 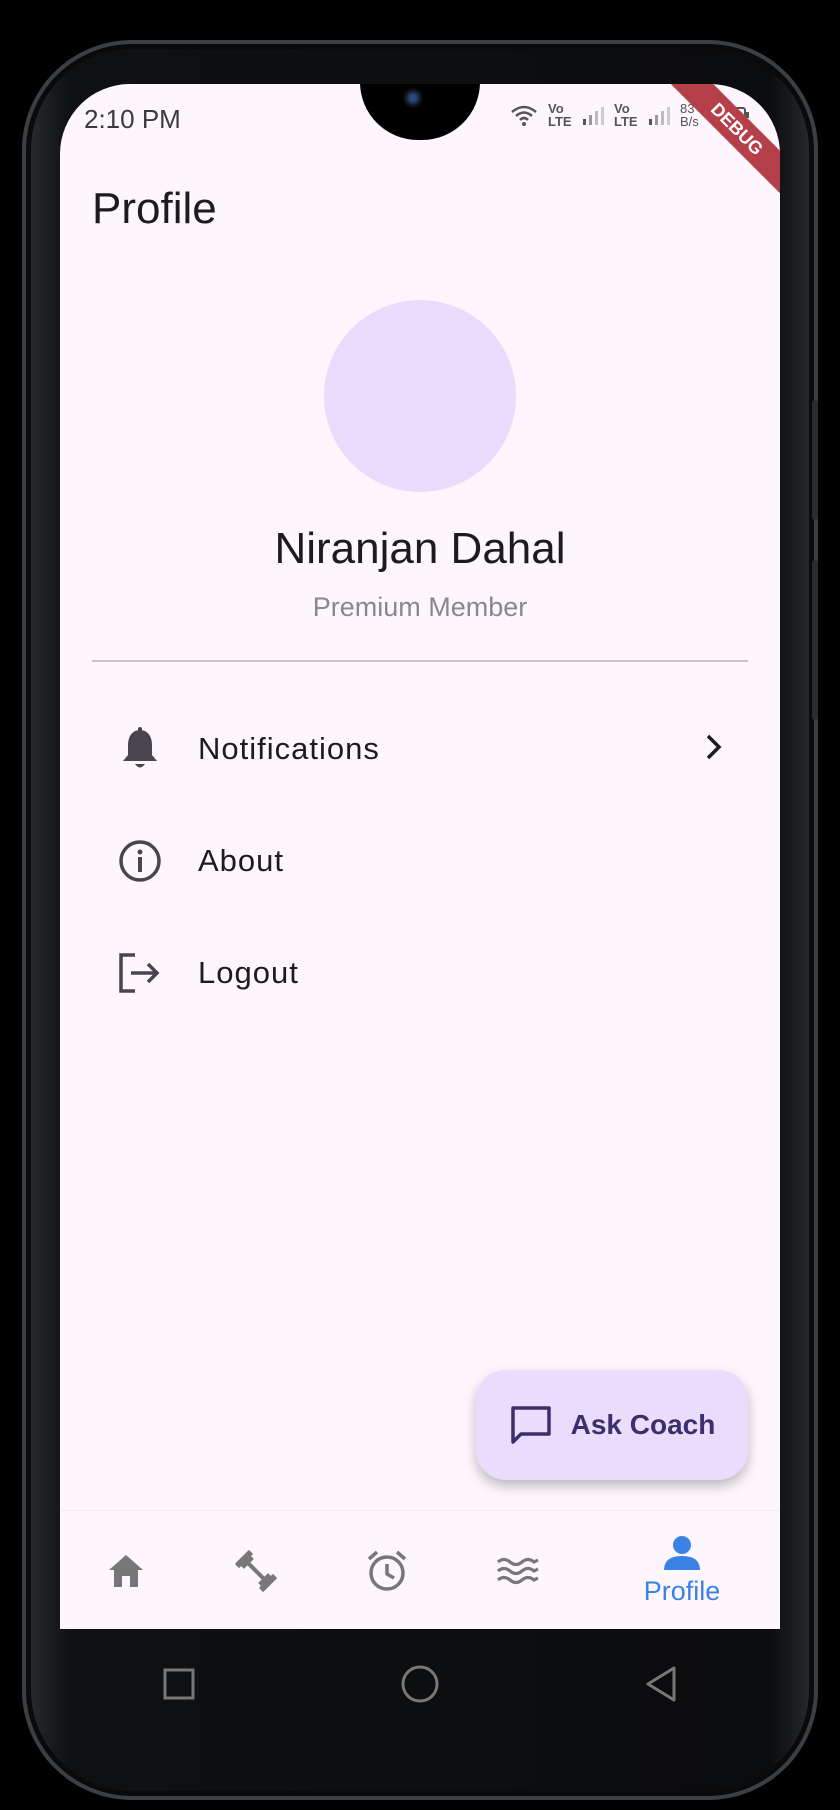 I want to click on volume-button, so click(x=815, y=460).